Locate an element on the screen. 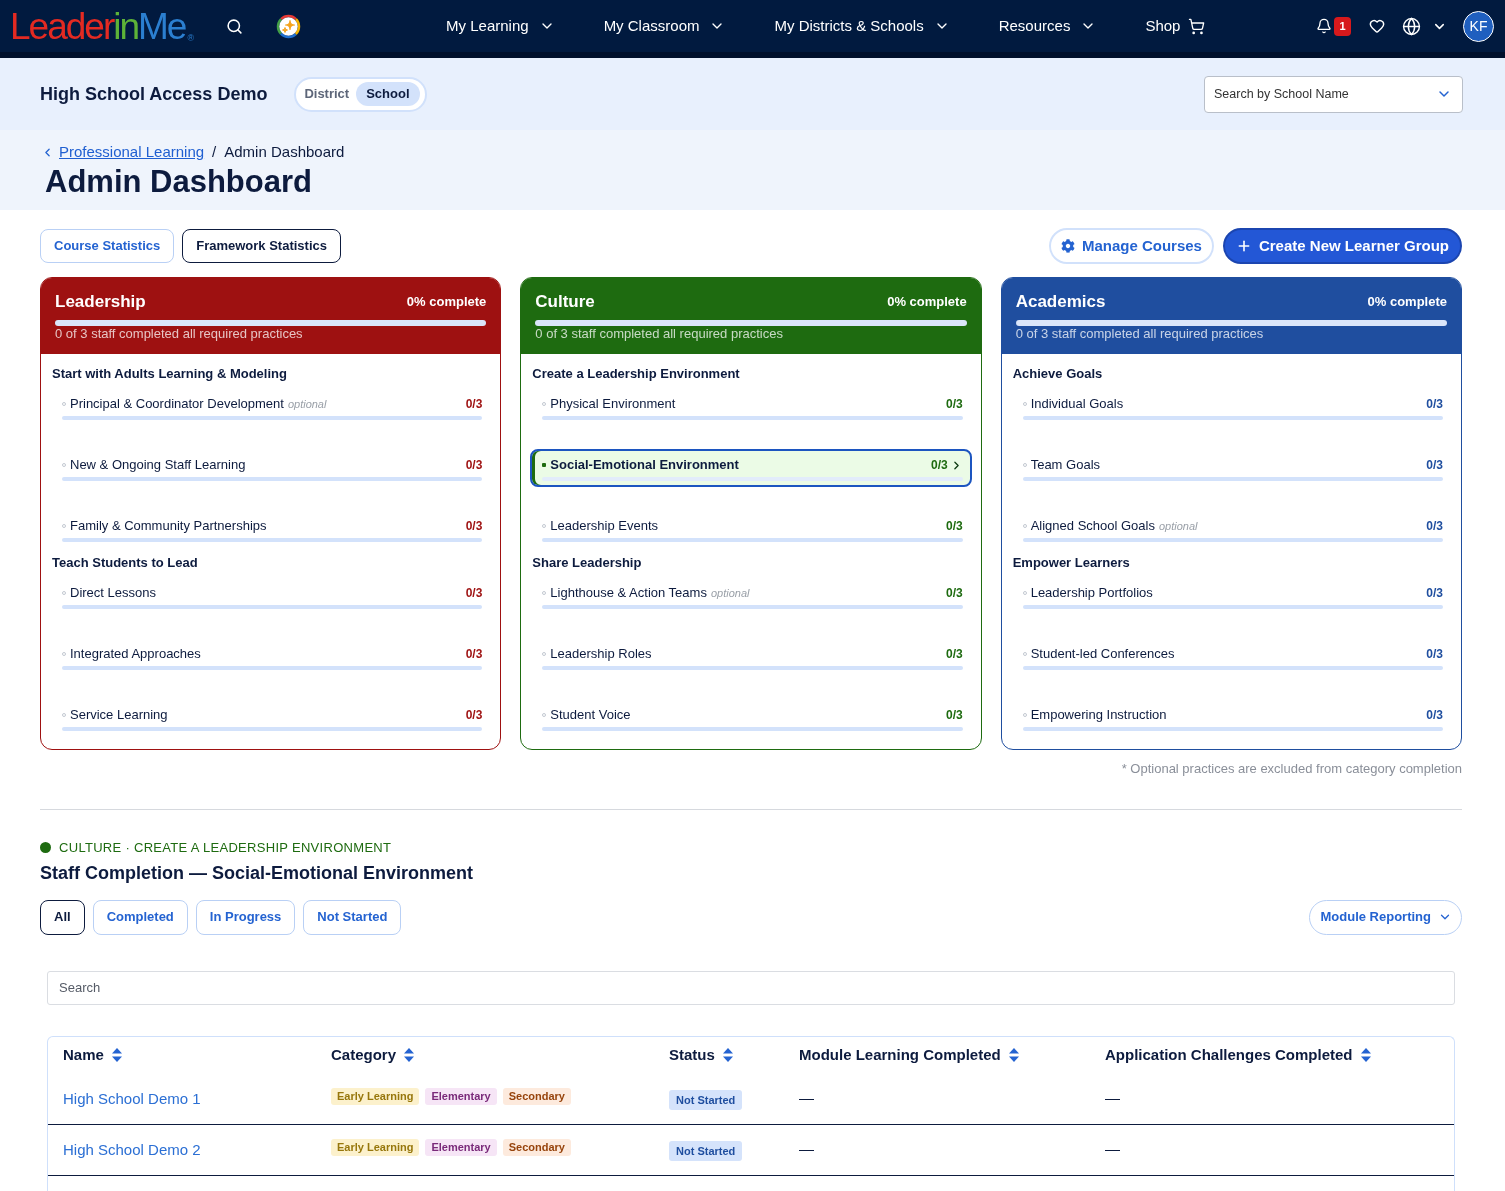 This screenshot has width=1505, height=1191. scope-option: School is located at coordinates (388, 94).